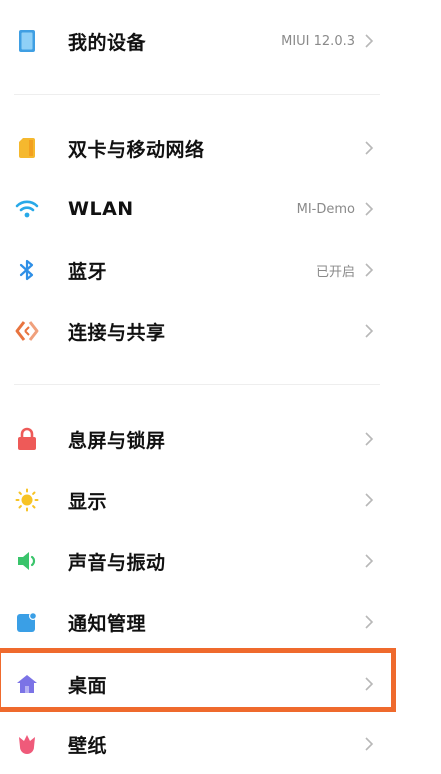 Image resolution: width=441 pixels, height=774 pixels. What do you see at coordinates (88, 271) in the screenshot?
I see `settings-item-label: 蓝牙` at bounding box center [88, 271].